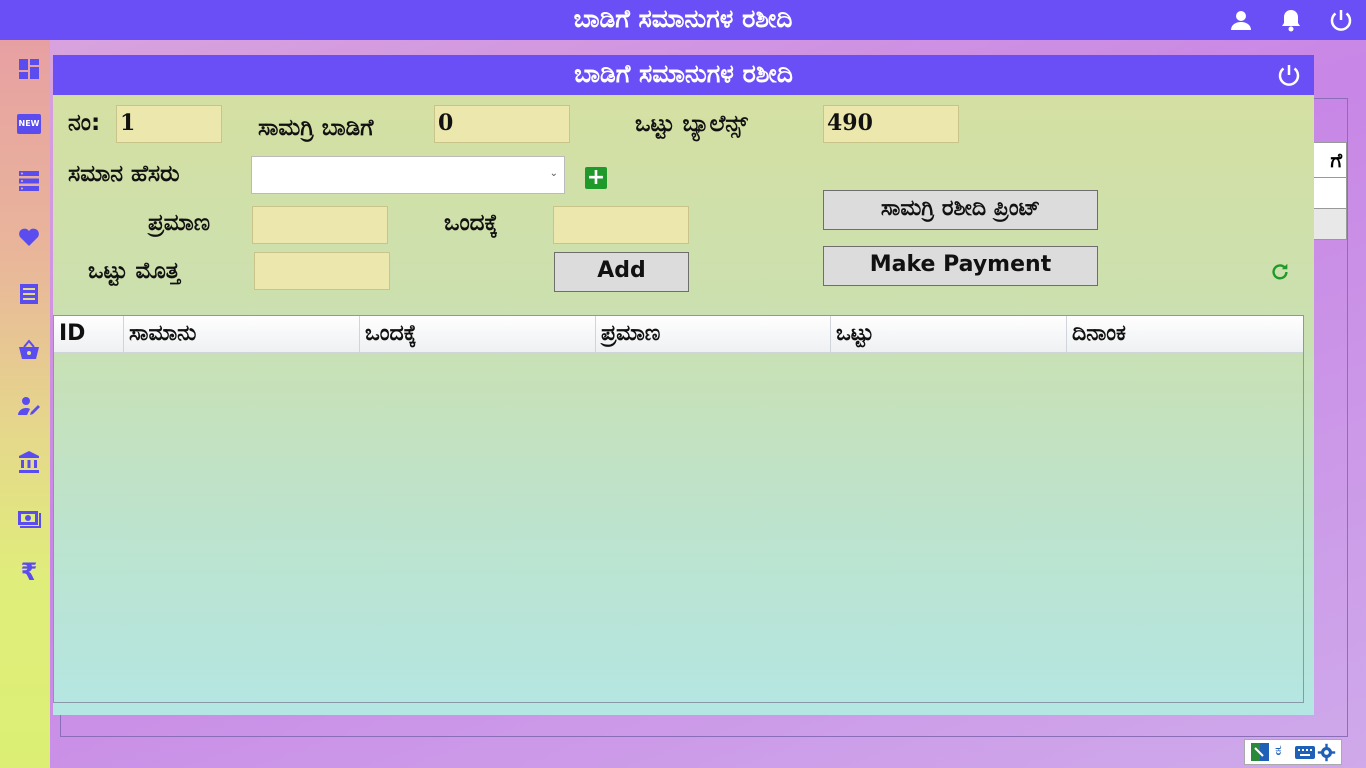  What do you see at coordinates (29, 237) in the screenshot?
I see `heart-icon` at bounding box center [29, 237].